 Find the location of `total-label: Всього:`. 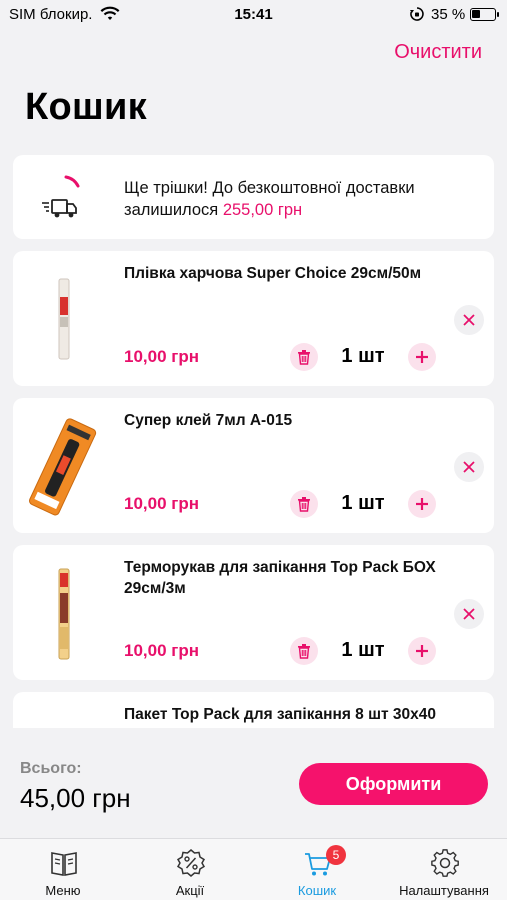

total-label: Всього: is located at coordinates (51, 768).